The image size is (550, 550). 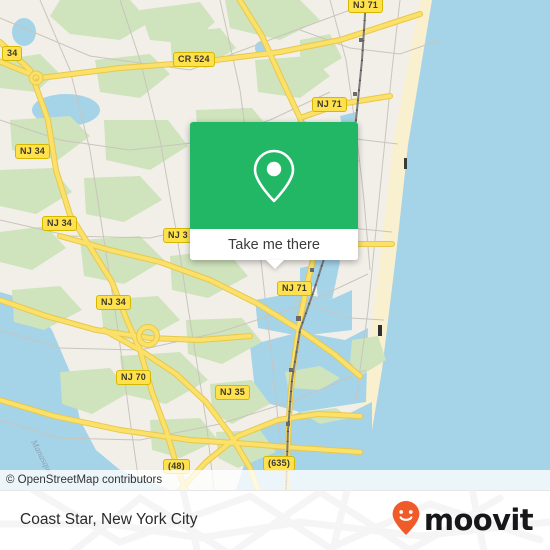 What do you see at coordinates (478, 519) in the screenshot?
I see `moovit-wordmark: moovit` at bounding box center [478, 519].